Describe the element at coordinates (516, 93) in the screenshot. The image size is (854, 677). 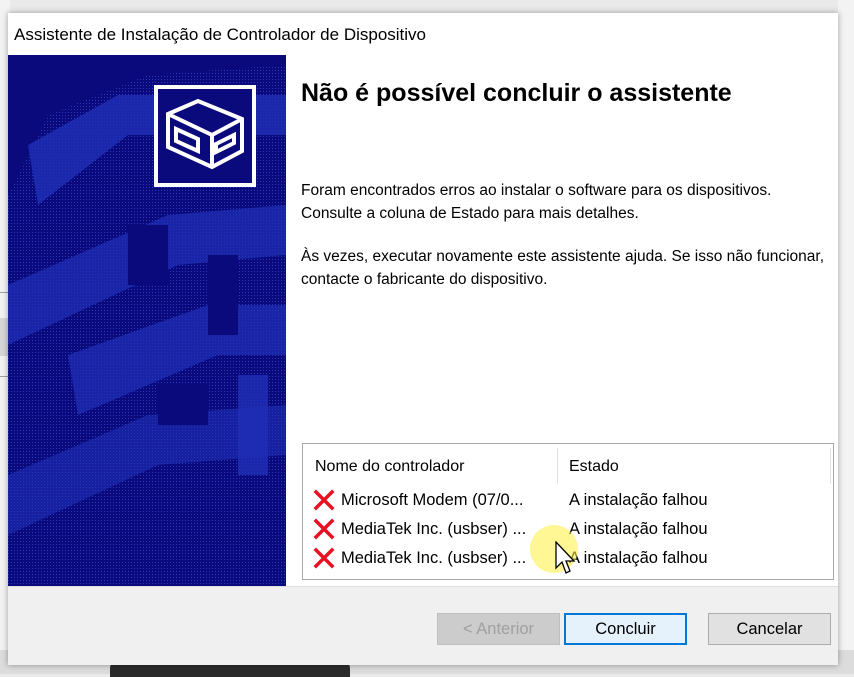
I see `page-title: Não é possível concluir o assistente` at that location.